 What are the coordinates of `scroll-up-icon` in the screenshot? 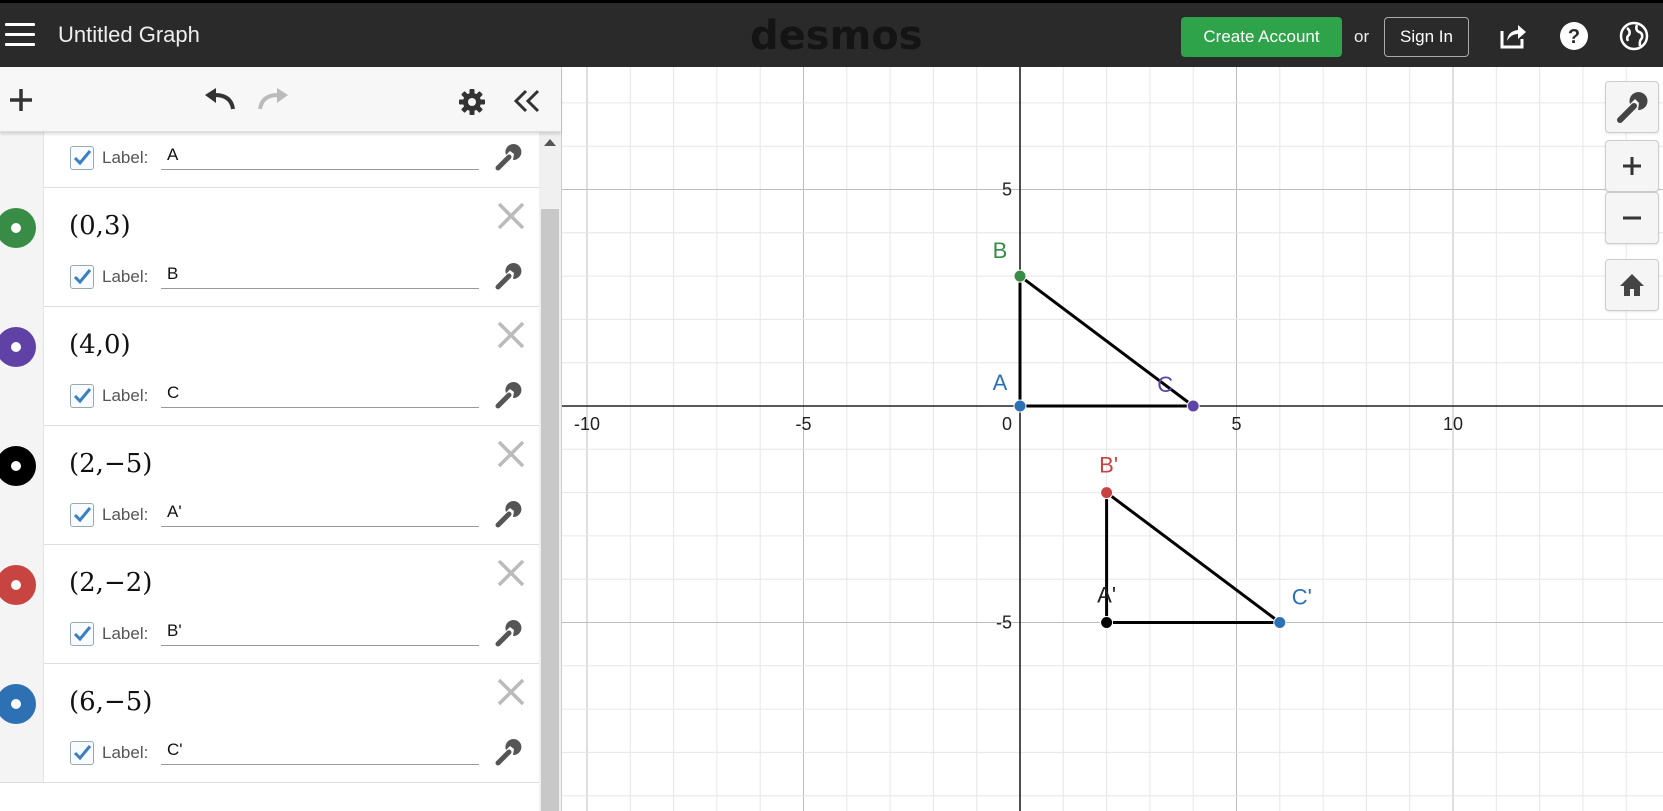 It's located at (550, 142).